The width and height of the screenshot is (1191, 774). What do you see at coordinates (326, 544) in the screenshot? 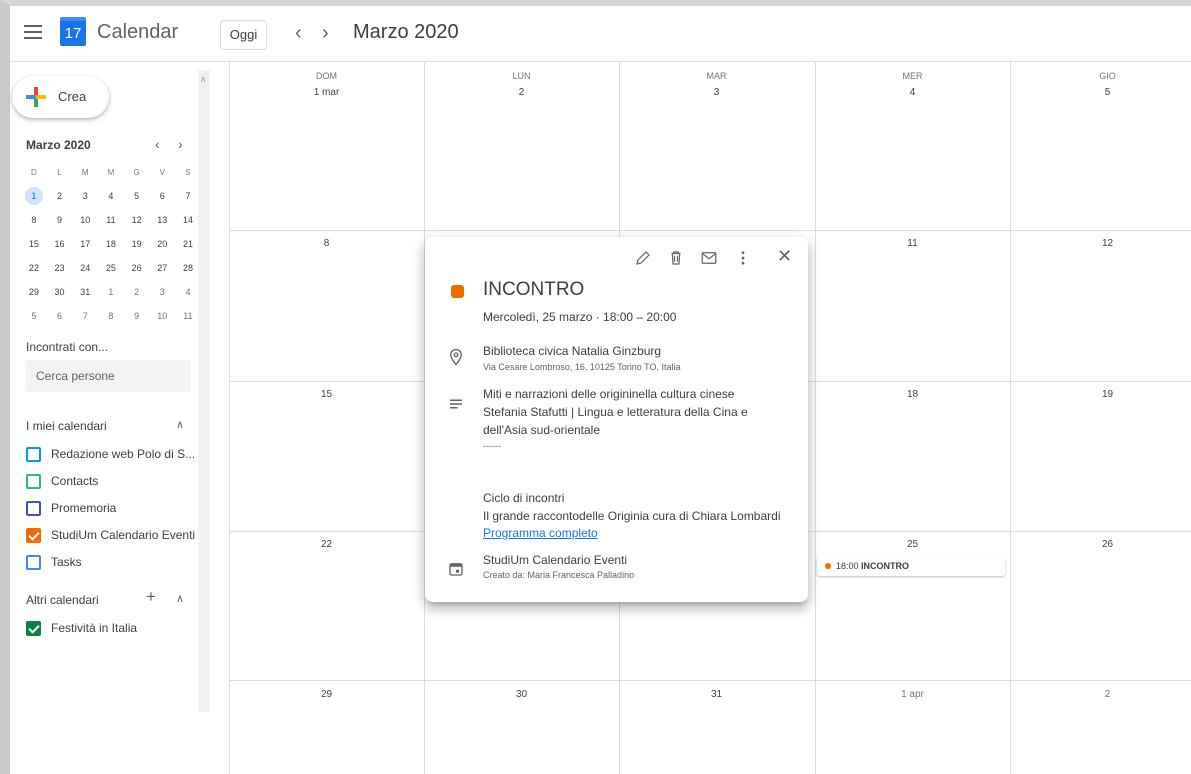
I see `day-number: 22` at bounding box center [326, 544].